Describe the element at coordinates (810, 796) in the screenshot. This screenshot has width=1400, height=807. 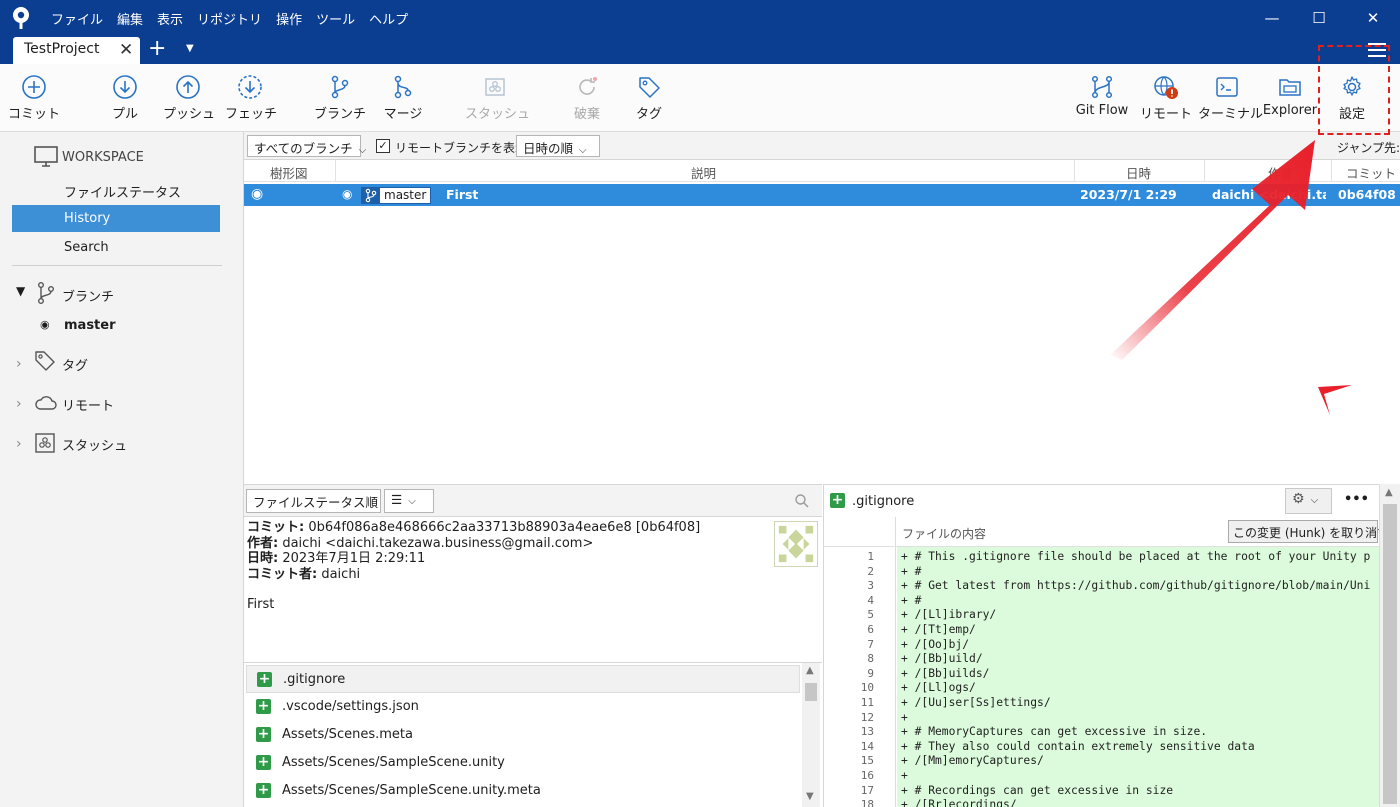
I see `scroll-down-icon: ▼` at that location.